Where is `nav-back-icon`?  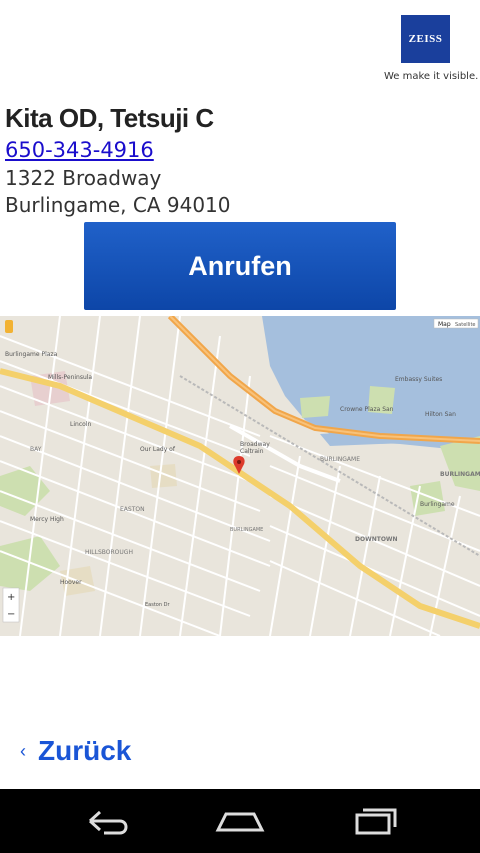
nav-back-icon is located at coordinates (108, 821).